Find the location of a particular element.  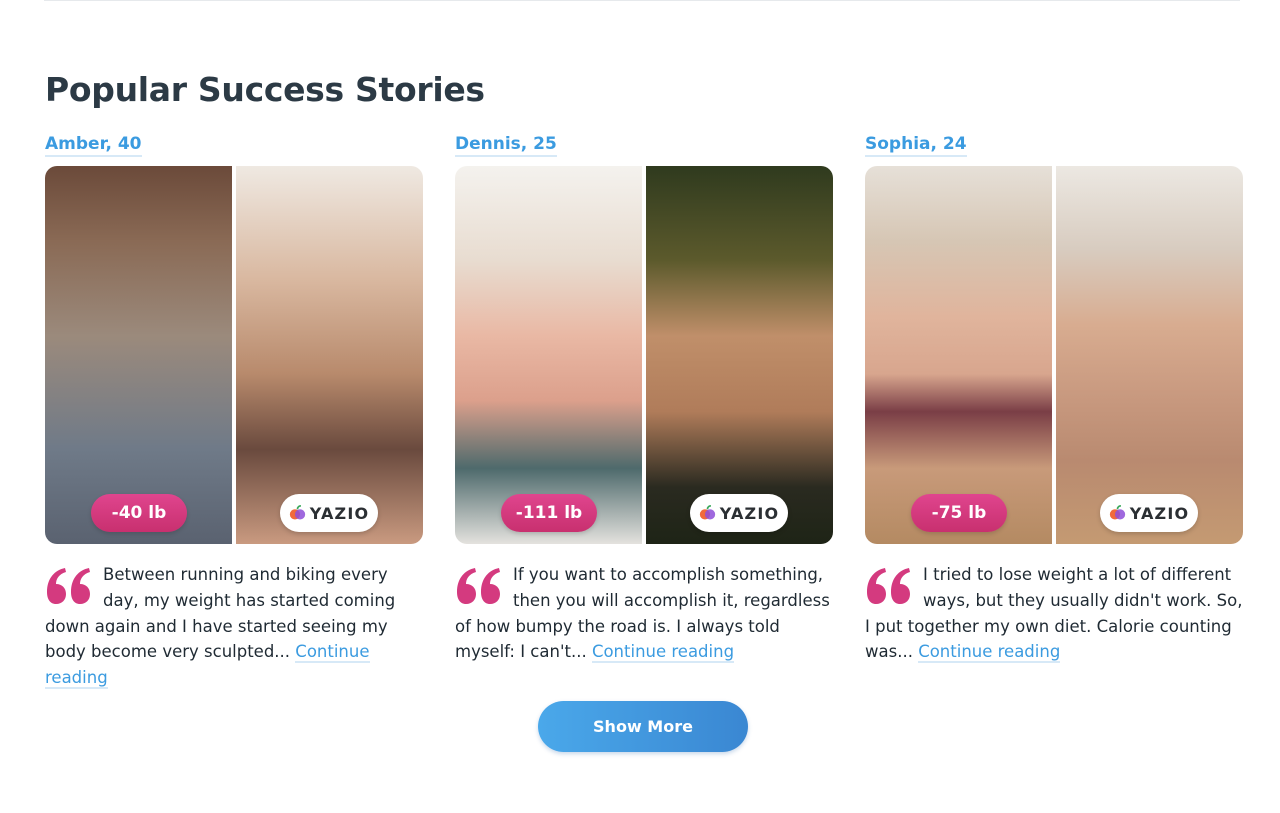

weight-loss-badge: -111 lb is located at coordinates (549, 513).